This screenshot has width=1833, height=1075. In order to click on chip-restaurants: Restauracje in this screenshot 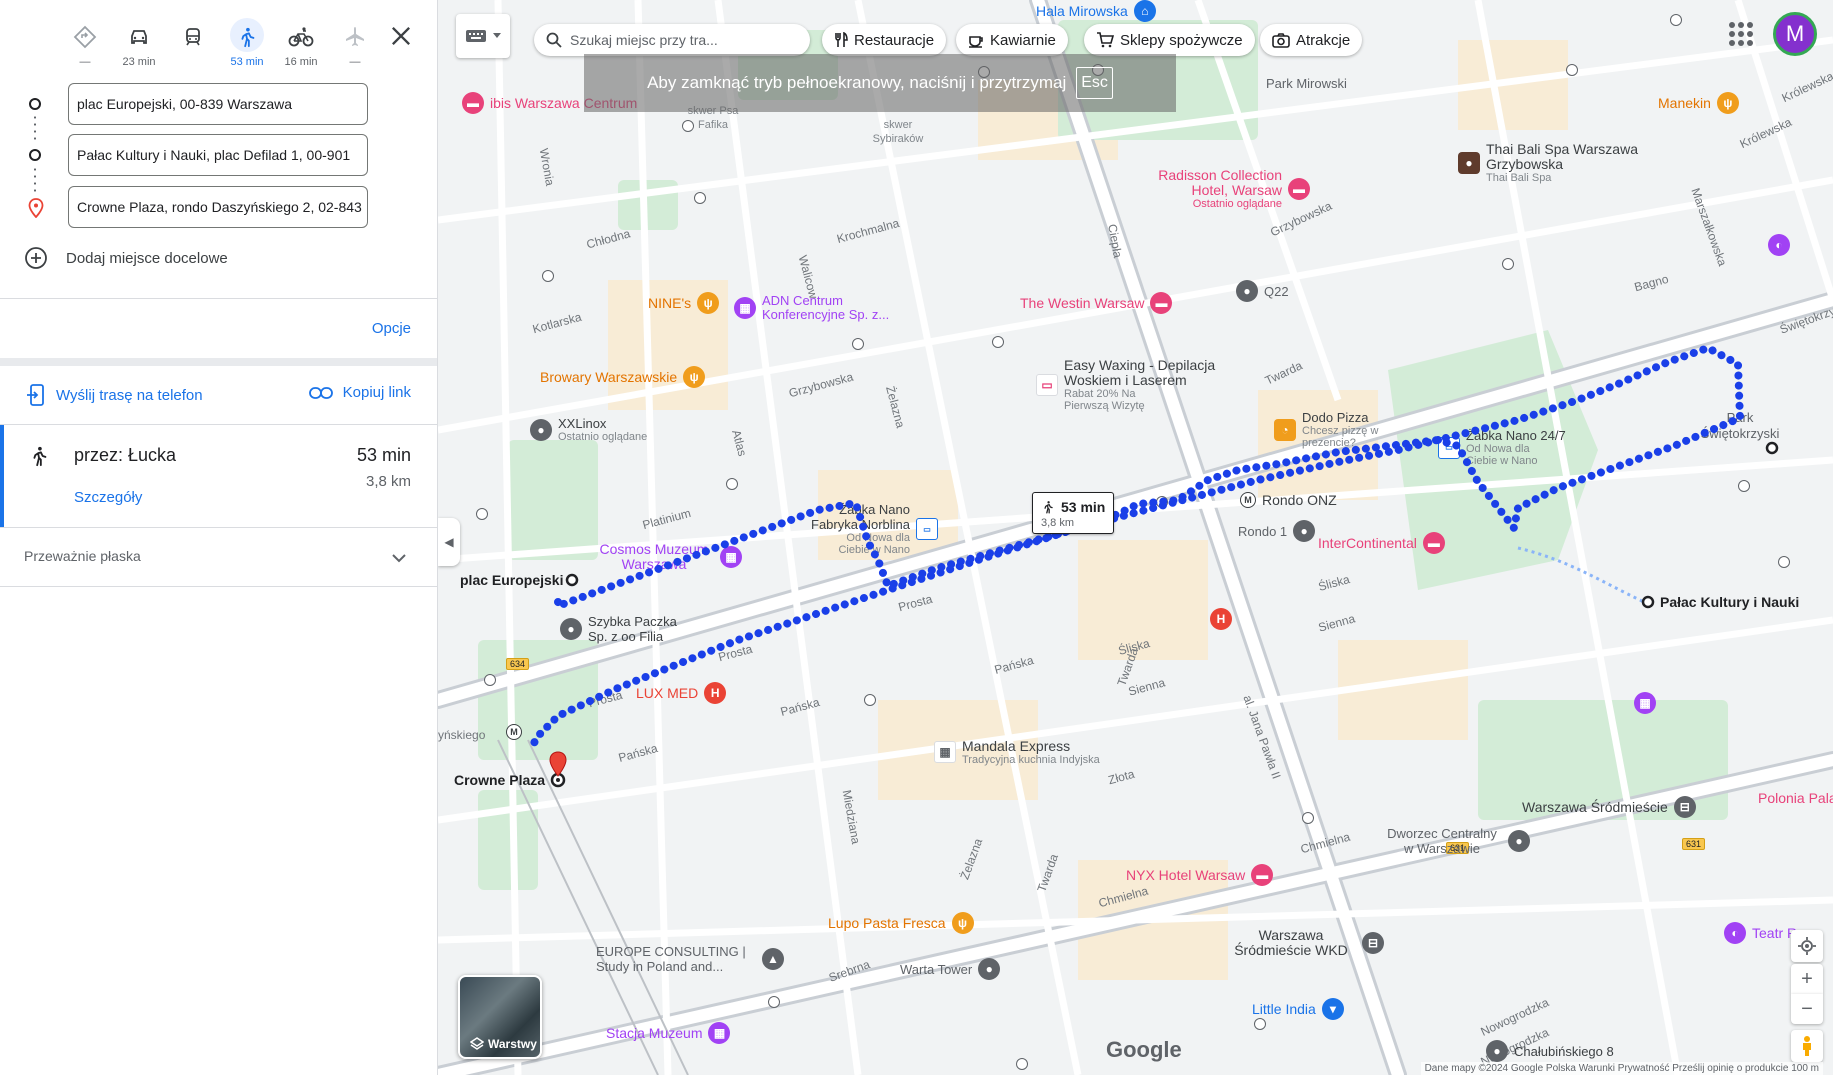, I will do `click(884, 40)`.